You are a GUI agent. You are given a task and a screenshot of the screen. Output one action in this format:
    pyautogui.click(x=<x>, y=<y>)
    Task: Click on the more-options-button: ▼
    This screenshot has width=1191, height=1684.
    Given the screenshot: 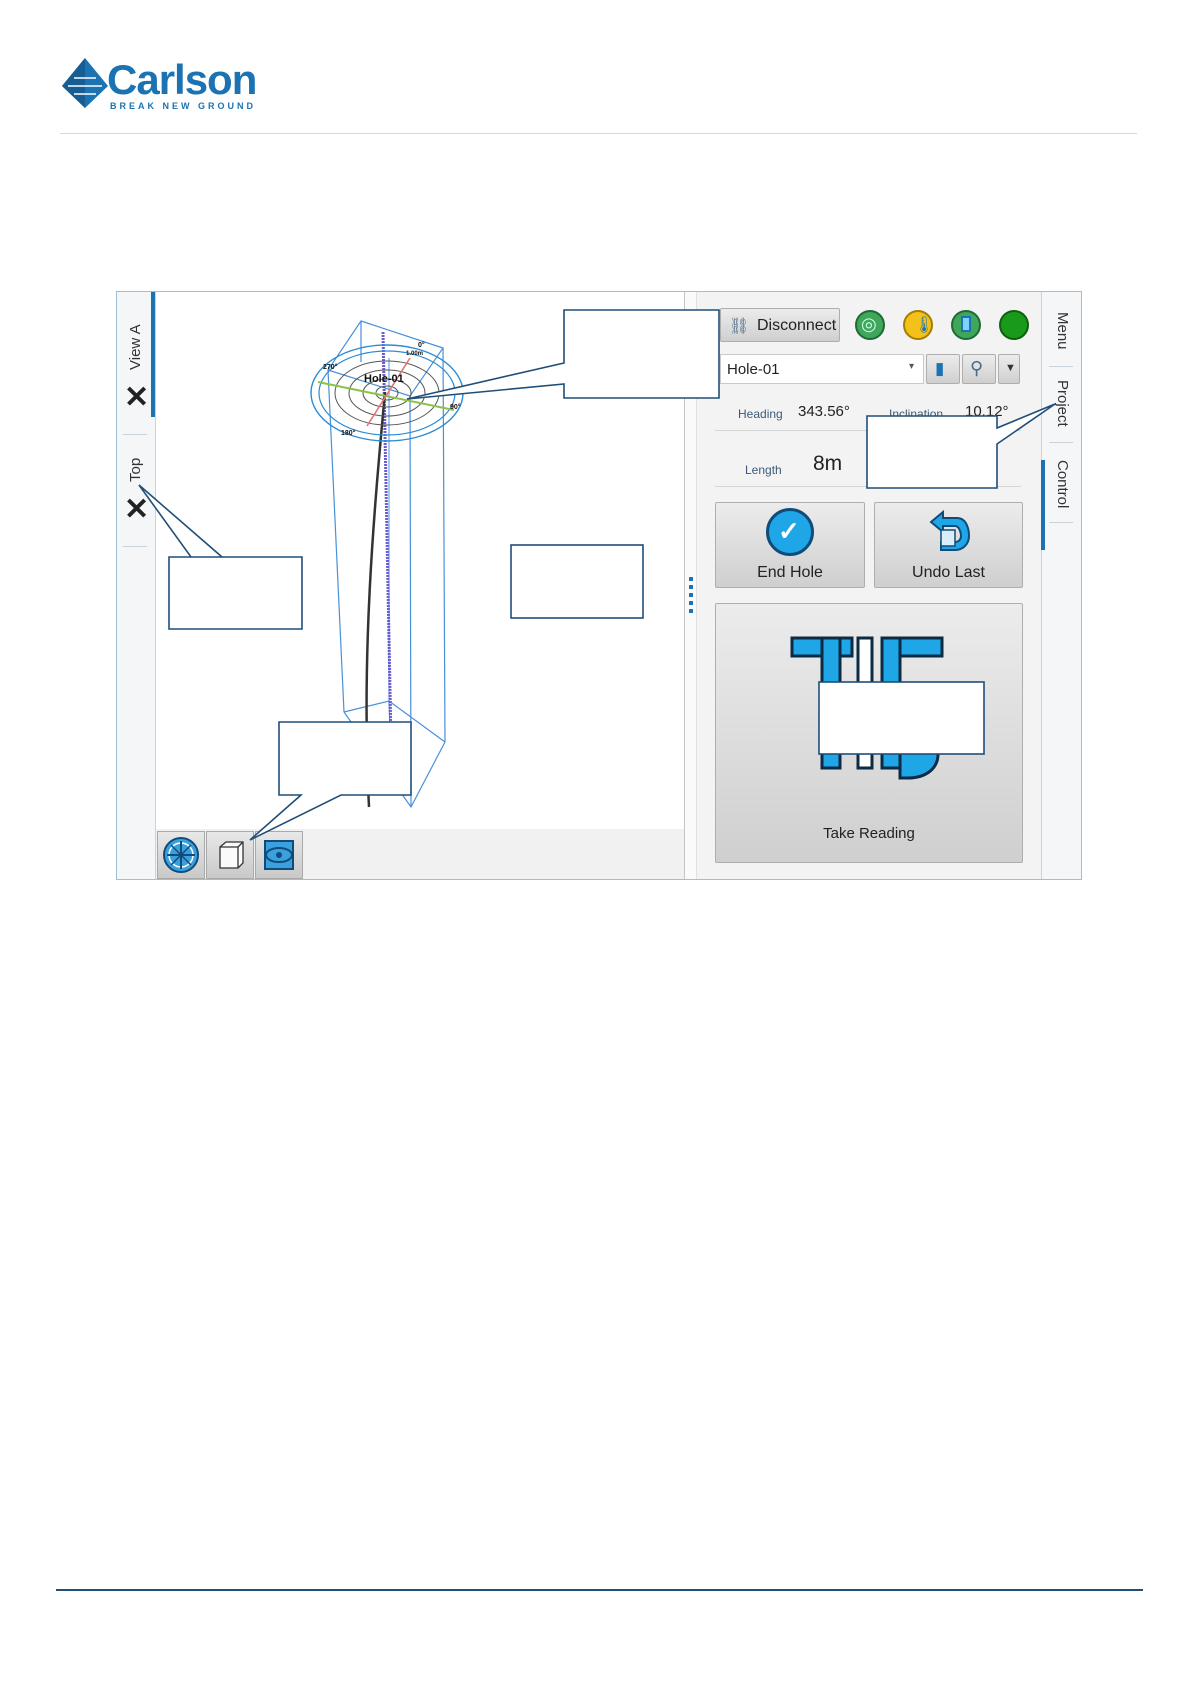 What is the action you would take?
    pyautogui.click(x=1009, y=369)
    